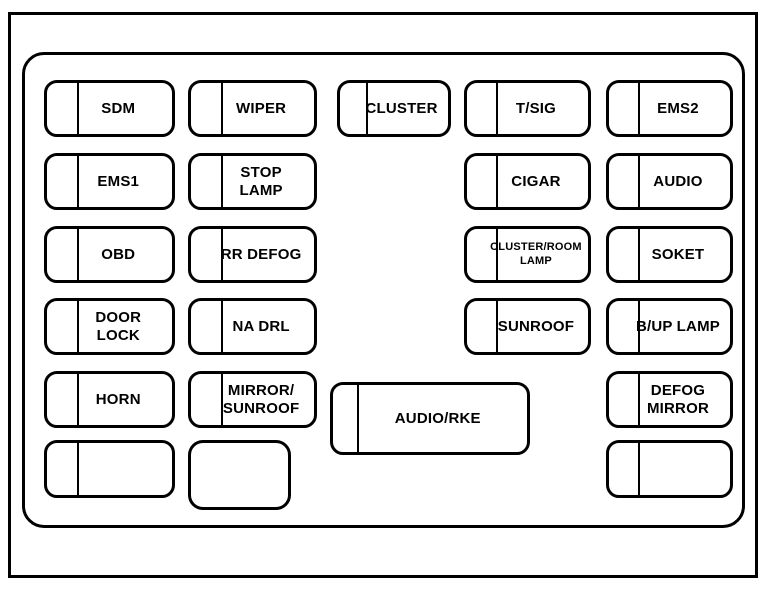 Image resolution: width=768 pixels, height=589 pixels. I want to click on fuse-slot-door-lock: DOOR LOCK, so click(109, 326).